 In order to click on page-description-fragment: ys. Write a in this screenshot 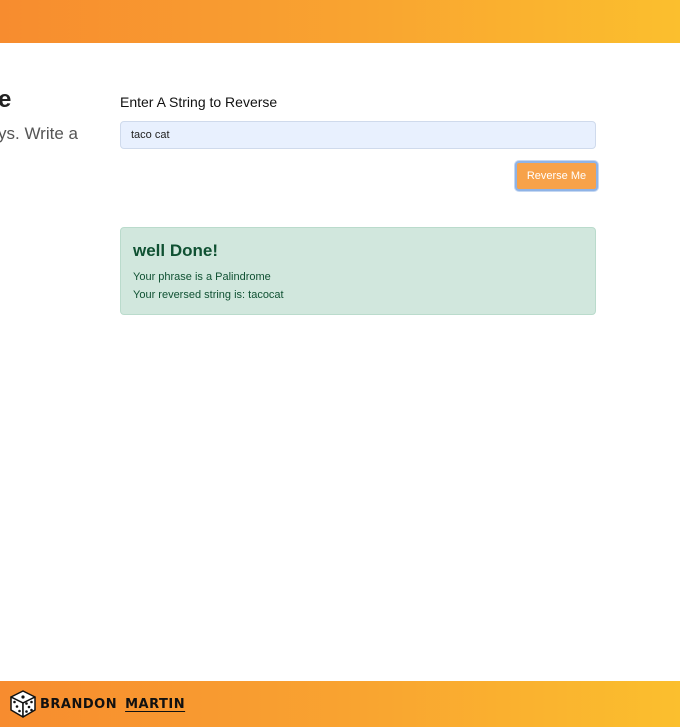, I will do `click(39, 133)`.